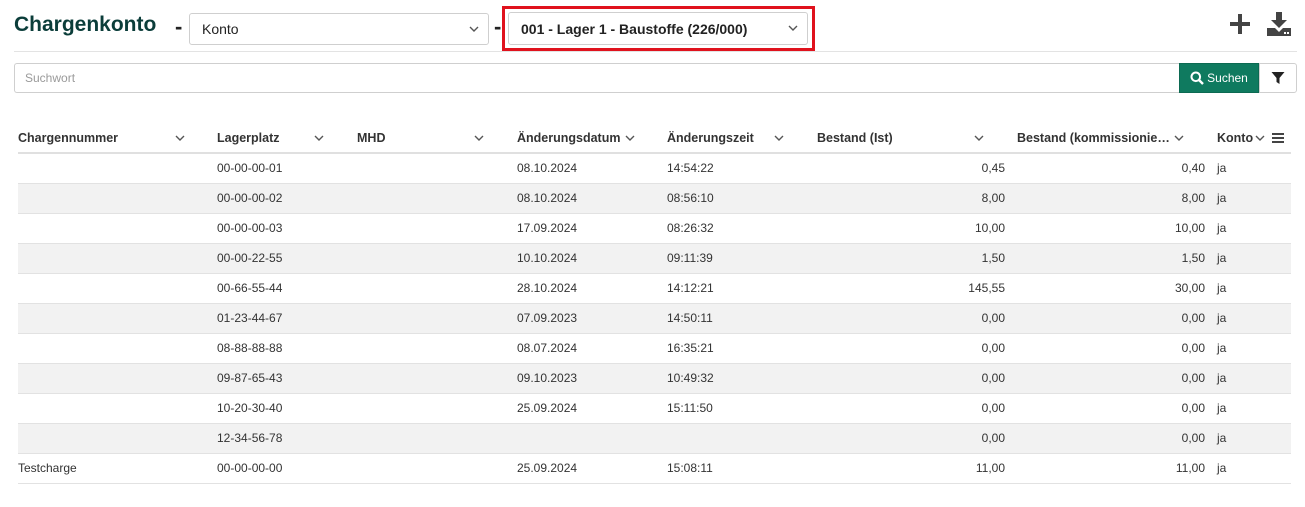 This screenshot has width=1305, height=507. What do you see at coordinates (592, 408) in the screenshot?
I see `cell-aenderungsdatum: 25.09.2024` at bounding box center [592, 408].